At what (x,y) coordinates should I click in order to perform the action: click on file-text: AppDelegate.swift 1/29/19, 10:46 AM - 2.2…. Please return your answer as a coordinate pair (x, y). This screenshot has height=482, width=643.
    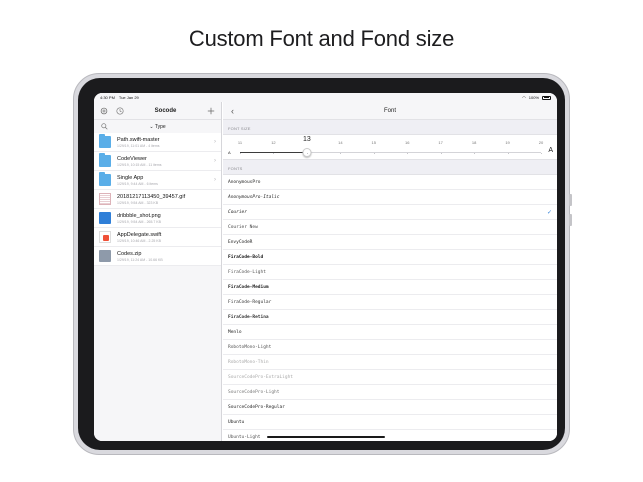
    Looking at the image, I should click on (166, 237).